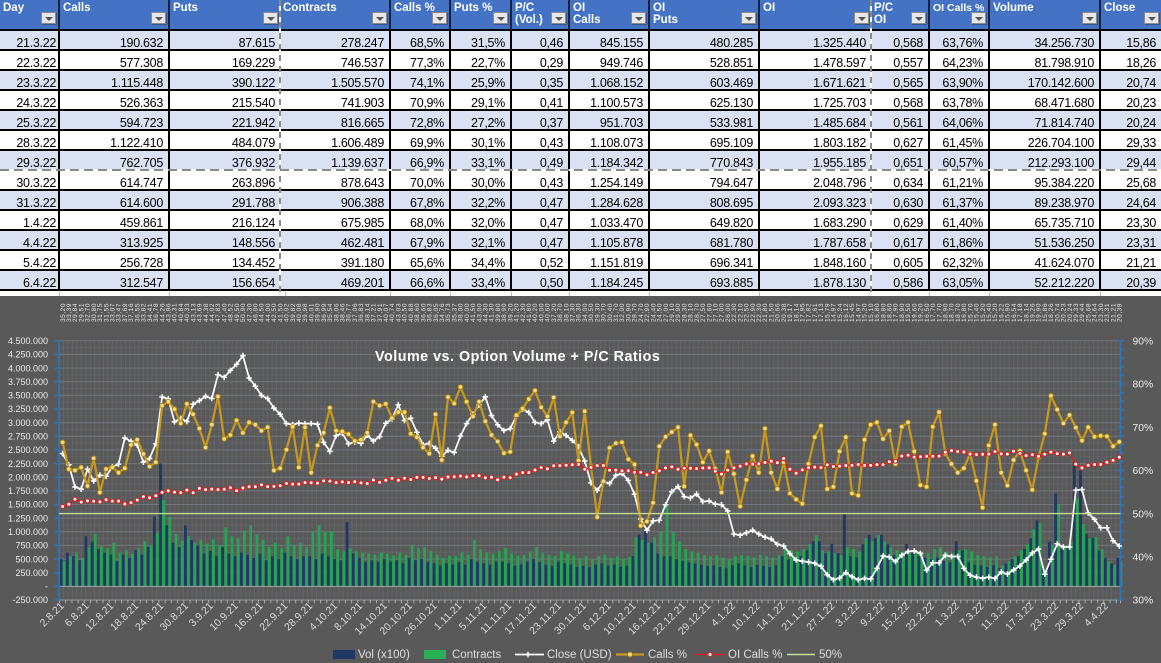 Image resolution: width=1161 pixels, height=663 pixels. I want to click on svg-text: 2.250.000, so click(28, 464).